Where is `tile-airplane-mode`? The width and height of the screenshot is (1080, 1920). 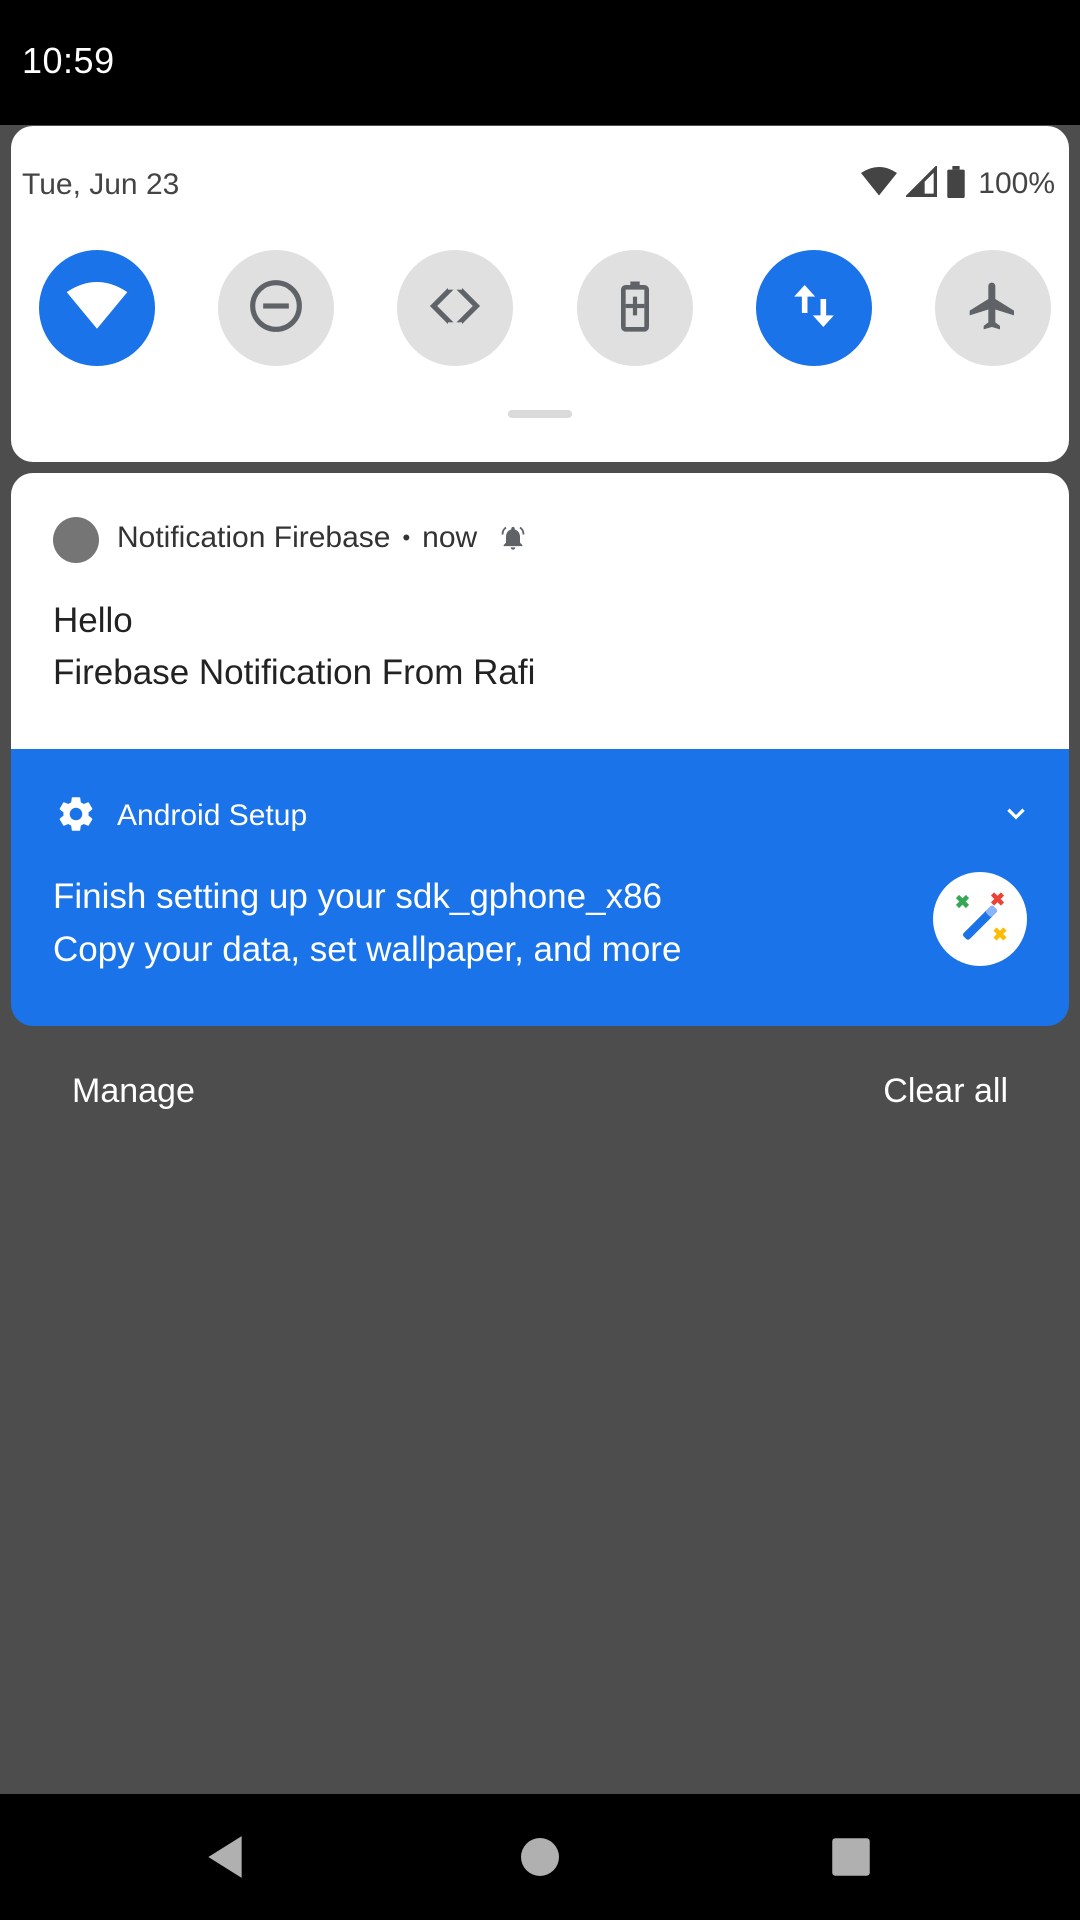
tile-airplane-mode is located at coordinates (992, 308).